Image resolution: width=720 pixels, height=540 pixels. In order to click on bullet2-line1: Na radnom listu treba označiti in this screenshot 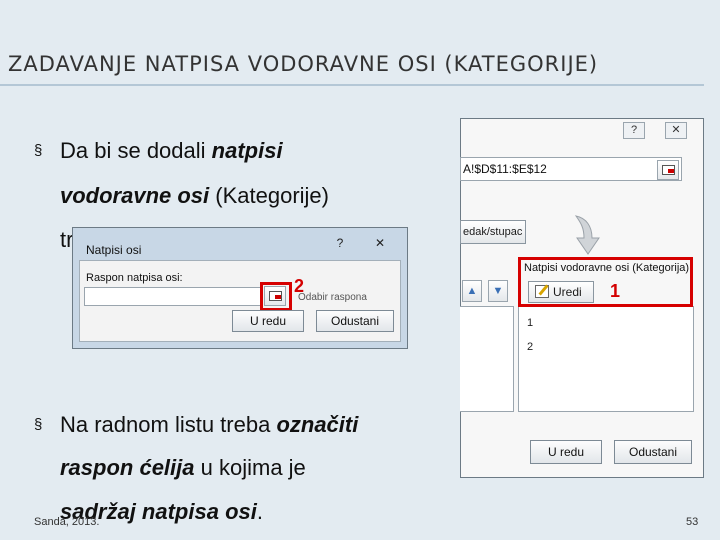, I will do `click(270, 425)`.